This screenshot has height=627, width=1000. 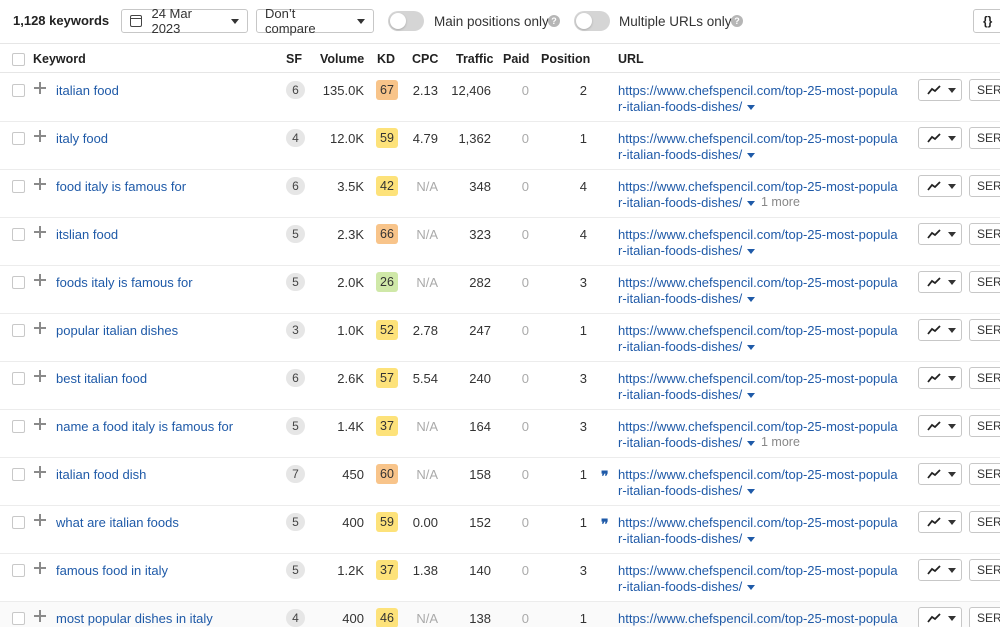 I want to click on keyword-link: famous food in italy, so click(x=112, y=570).